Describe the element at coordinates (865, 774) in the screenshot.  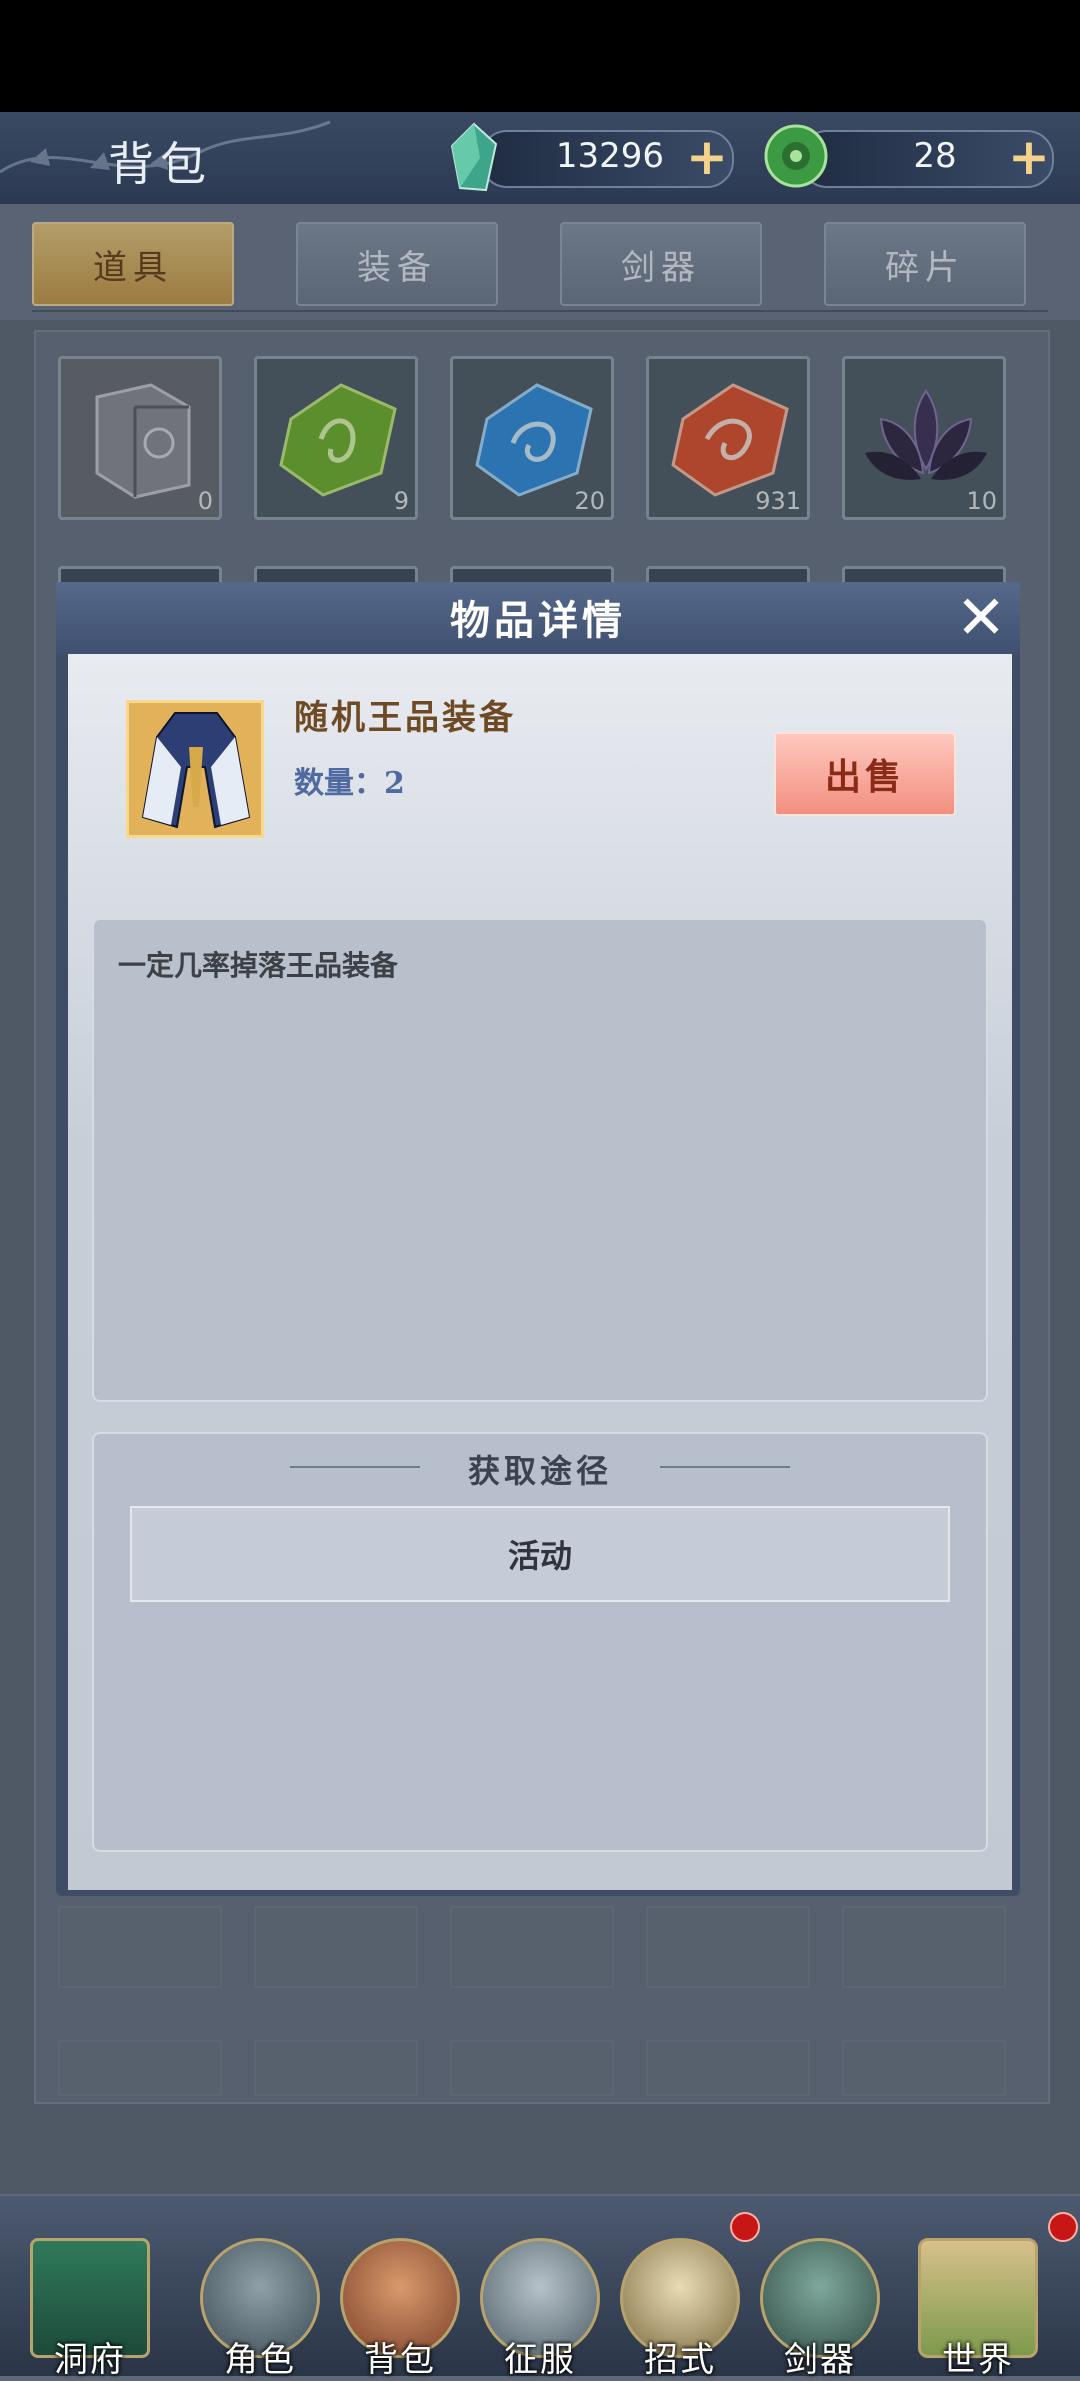
I see `sell-button: 出售` at that location.